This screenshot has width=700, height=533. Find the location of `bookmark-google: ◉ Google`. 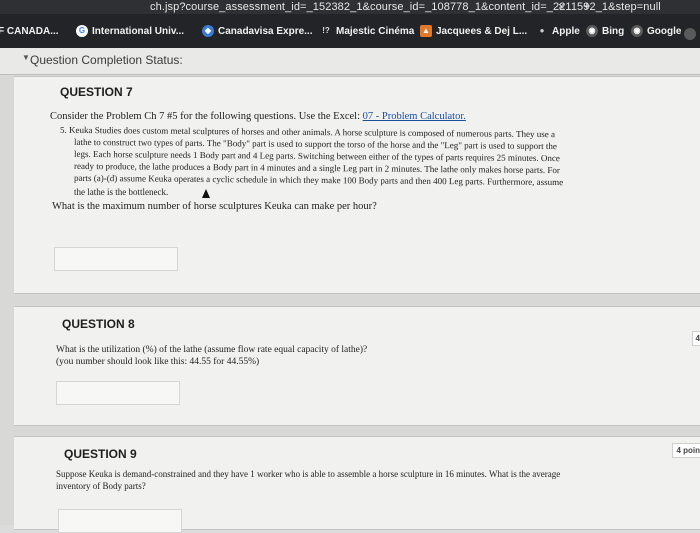

bookmark-google: ◉ Google is located at coordinates (656, 31).